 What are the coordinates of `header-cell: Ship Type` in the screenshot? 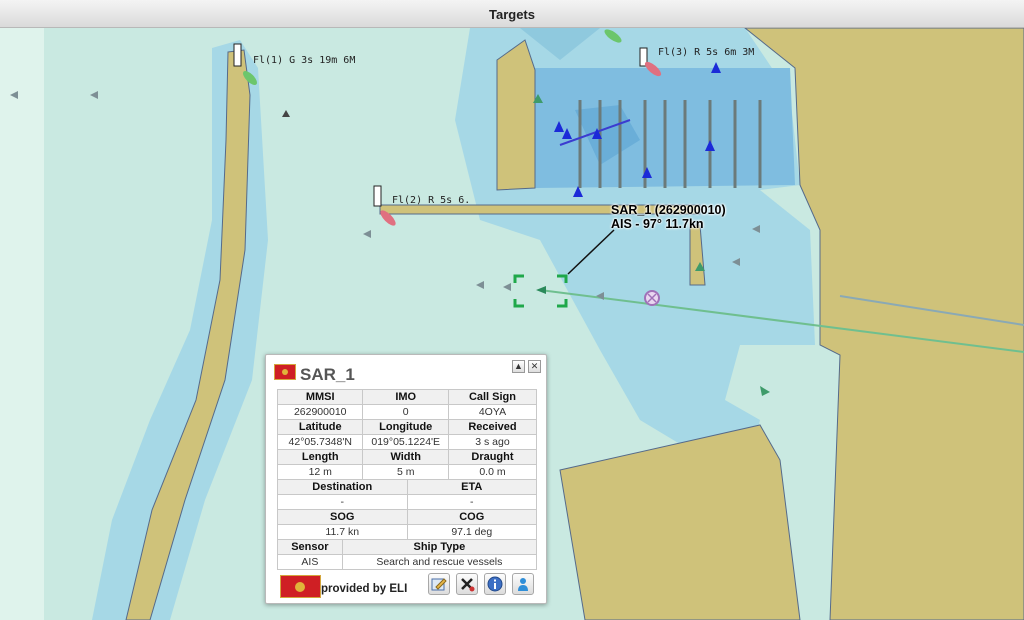 It's located at (439, 547).